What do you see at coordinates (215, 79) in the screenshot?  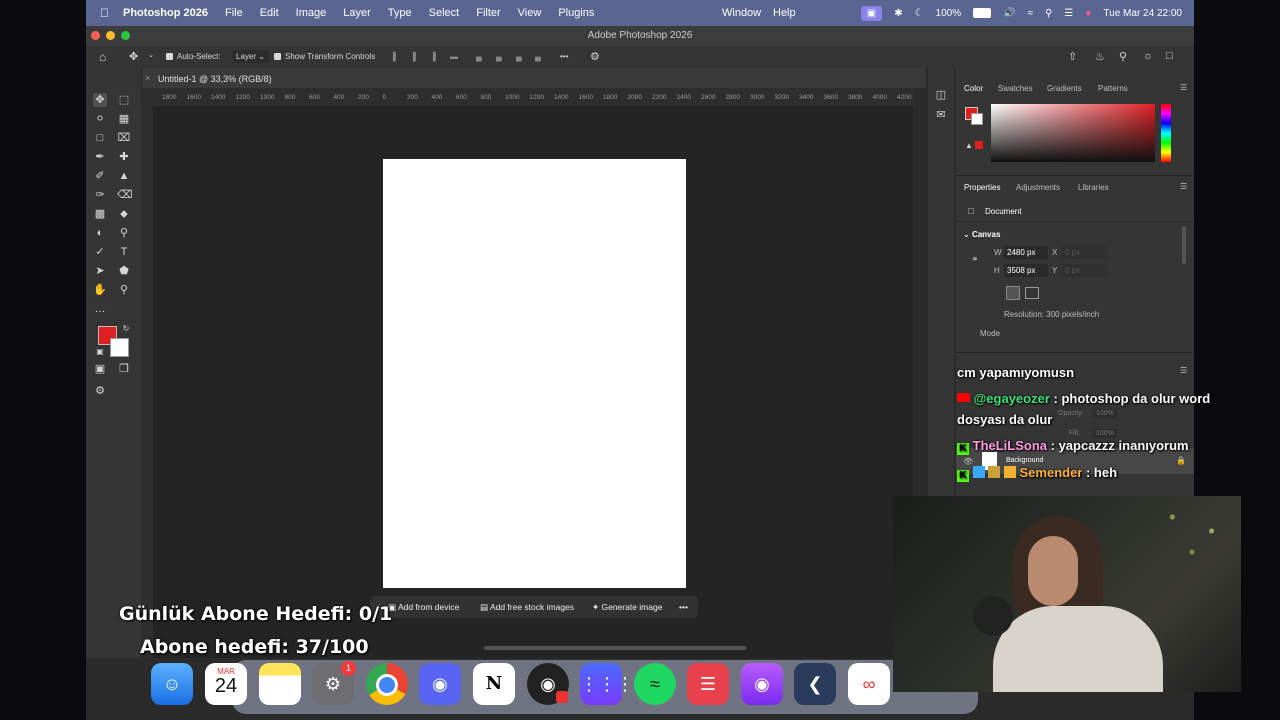 I see `document-tab: Untitled-1 @ 33,3% (RGB/8)` at bounding box center [215, 79].